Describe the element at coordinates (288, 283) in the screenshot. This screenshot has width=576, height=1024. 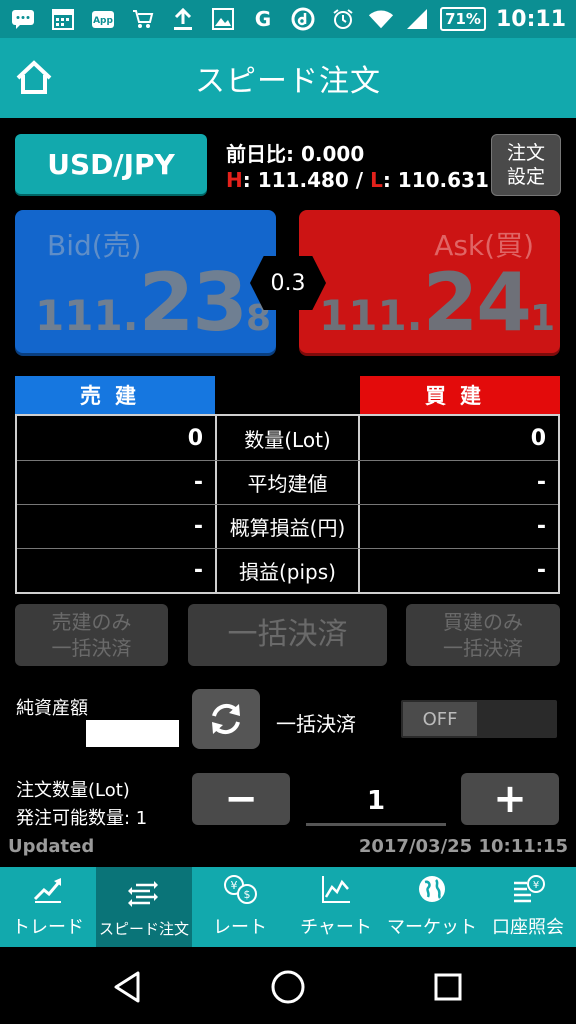
I see `spread-badge: 0.3` at that location.